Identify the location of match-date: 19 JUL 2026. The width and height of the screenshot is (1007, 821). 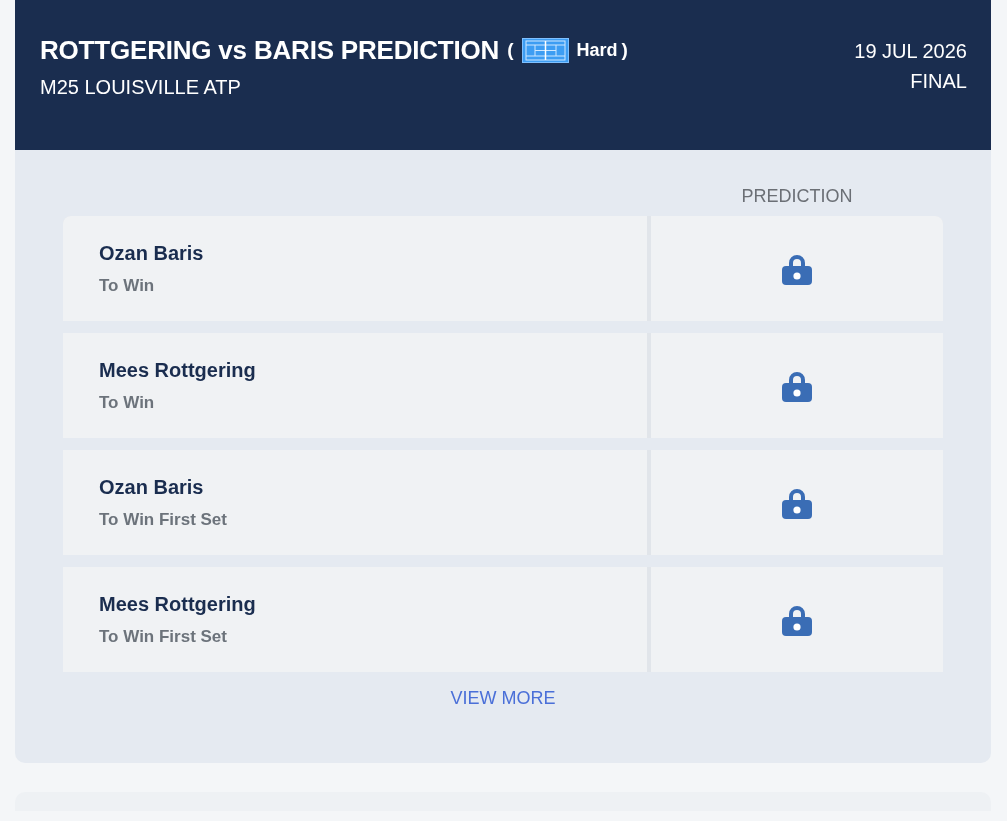
(910, 51).